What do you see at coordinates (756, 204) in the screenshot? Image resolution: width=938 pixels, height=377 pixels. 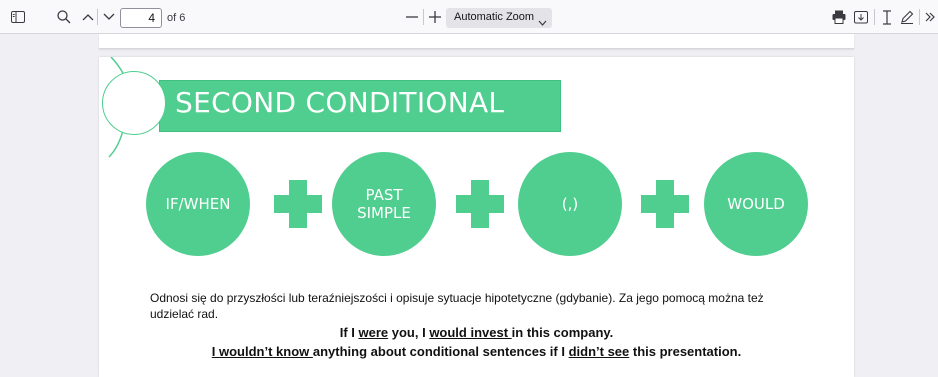 I see `formula-circle-would: WOULD` at bounding box center [756, 204].